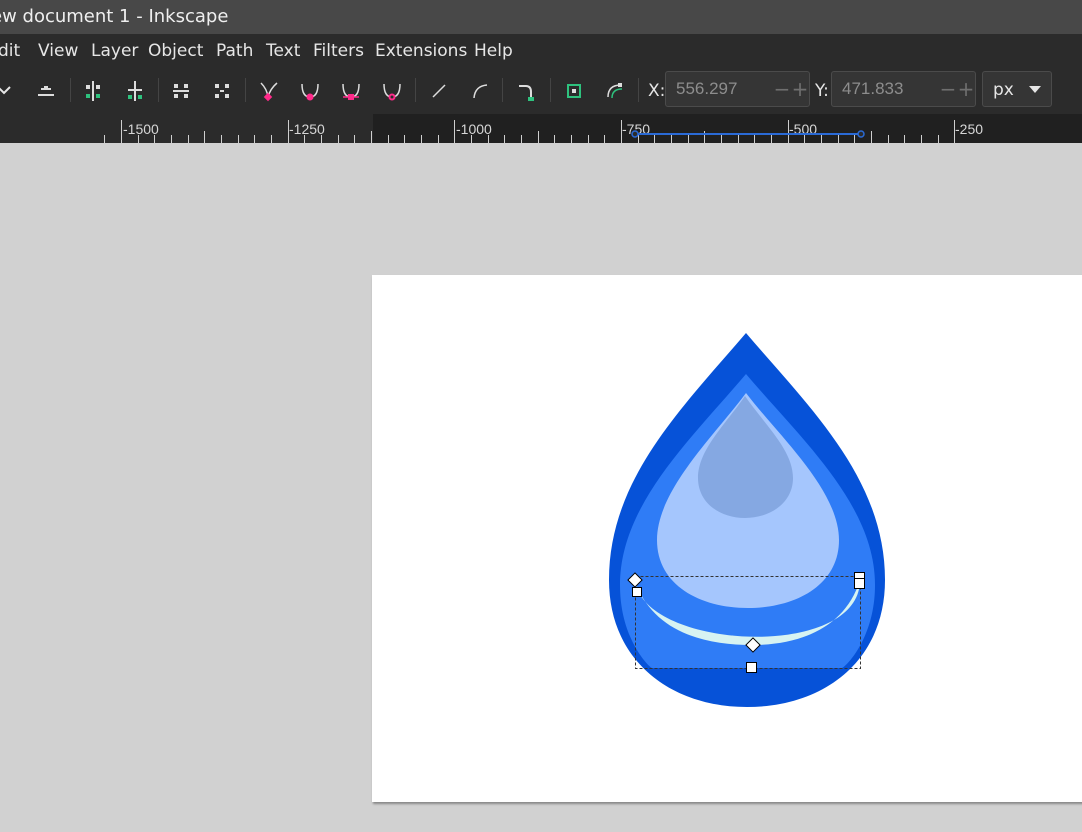 The image size is (1082, 832). Describe the element at coordinates (747, 520) in the screenshot. I see `drawing-layer` at that location.